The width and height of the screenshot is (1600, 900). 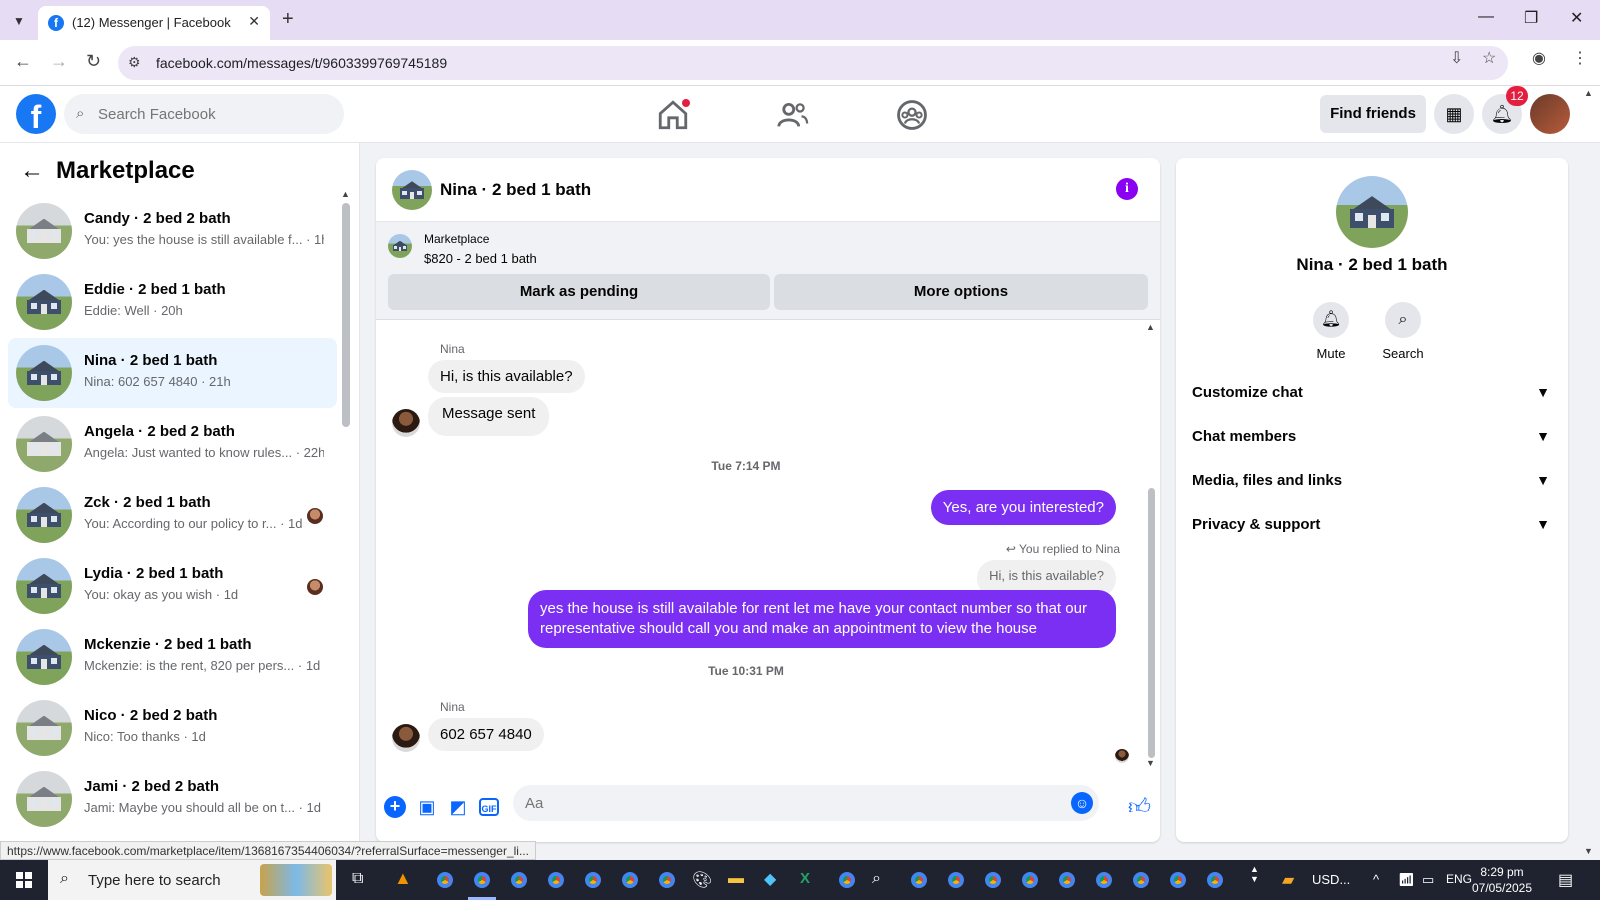 What do you see at coordinates (1565, 880) in the screenshot?
I see `notification-center-icon: ▤` at bounding box center [1565, 880].